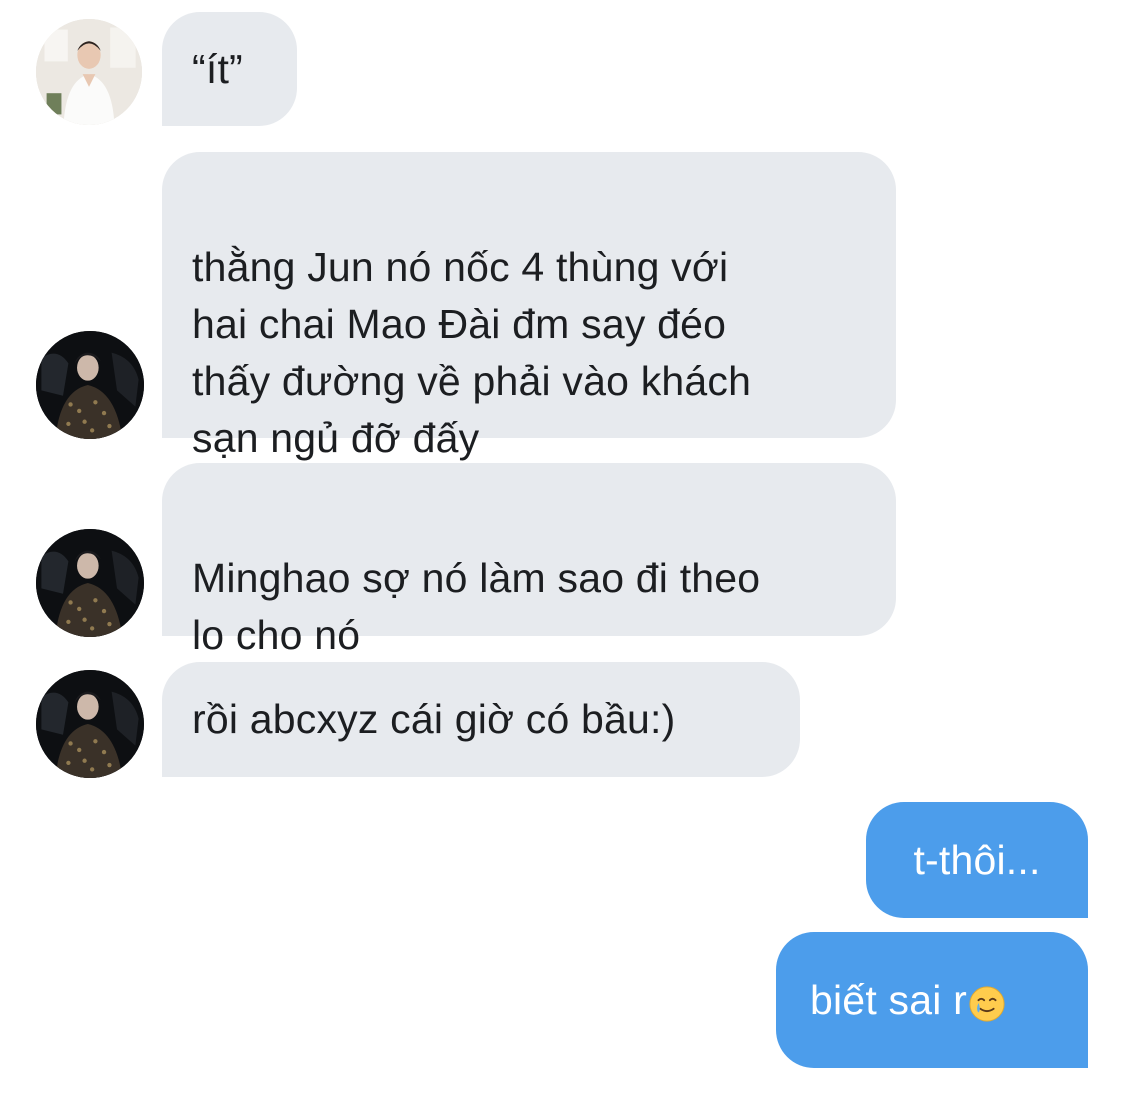  Describe the element at coordinates (434, 719) in the screenshot. I see `message-text: rồi abcxyz cái giờ có bầu:)` at that location.